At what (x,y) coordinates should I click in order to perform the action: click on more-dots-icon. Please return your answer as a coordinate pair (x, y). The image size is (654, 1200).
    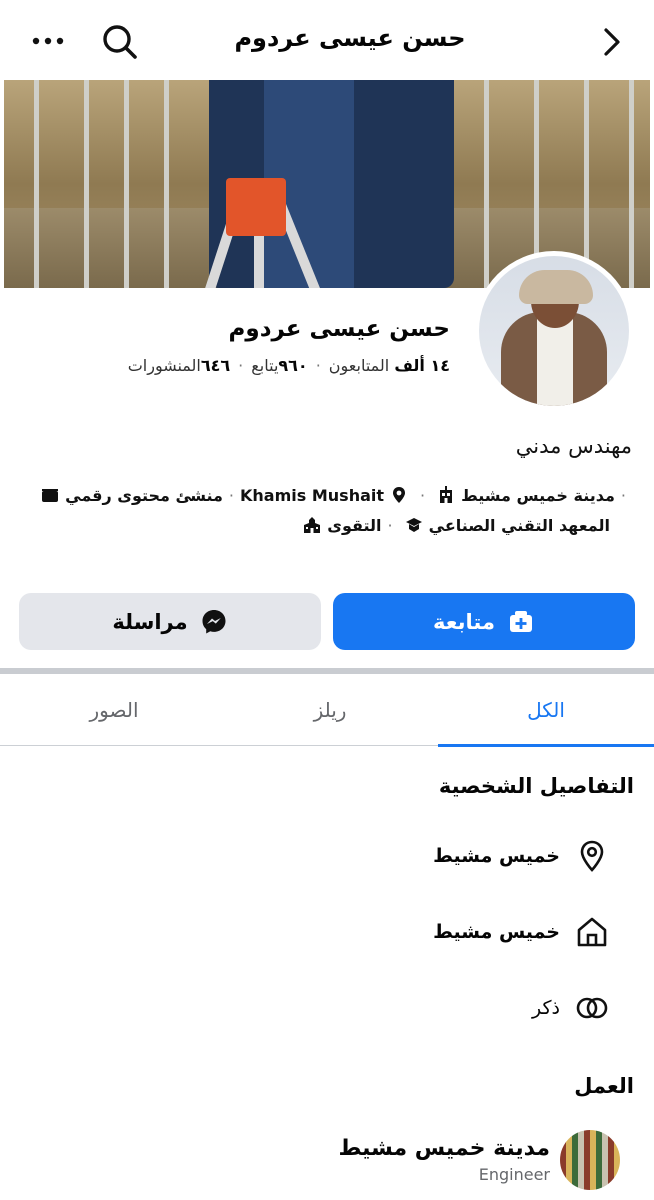
    Looking at the image, I should click on (48, 41).